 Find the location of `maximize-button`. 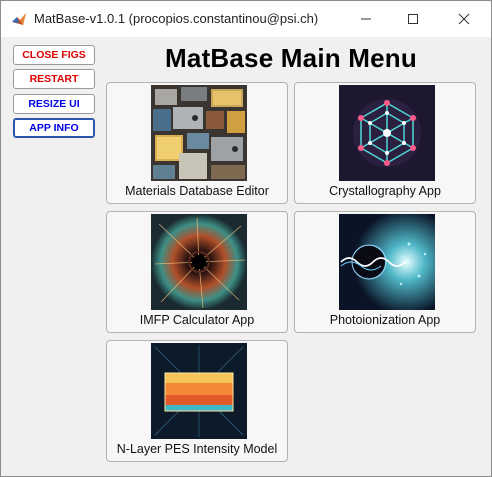

maximize-button is located at coordinates (413, 19).